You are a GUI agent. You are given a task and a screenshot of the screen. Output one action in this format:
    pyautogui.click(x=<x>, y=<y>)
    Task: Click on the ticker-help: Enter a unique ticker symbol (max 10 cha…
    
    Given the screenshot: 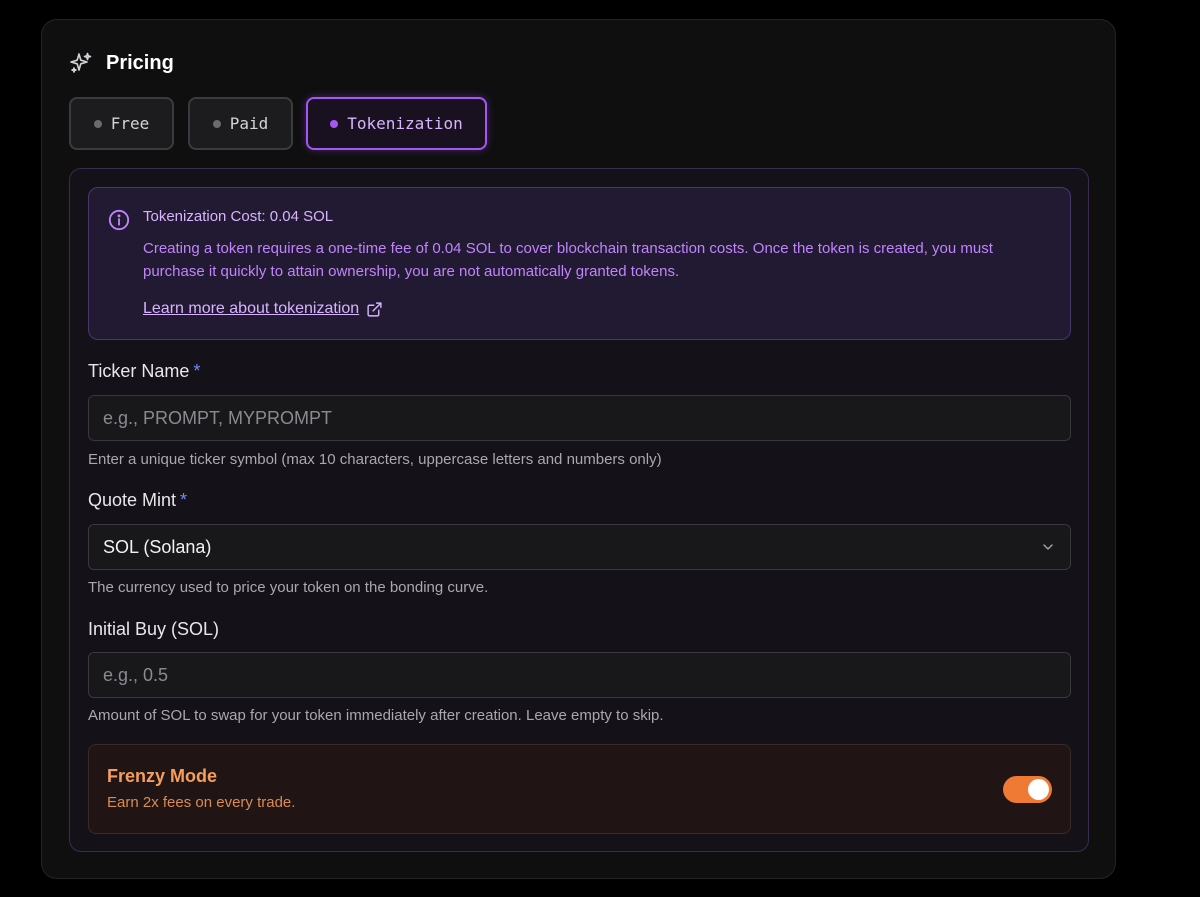 What is the action you would take?
    pyautogui.click(x=375, y=459)
    